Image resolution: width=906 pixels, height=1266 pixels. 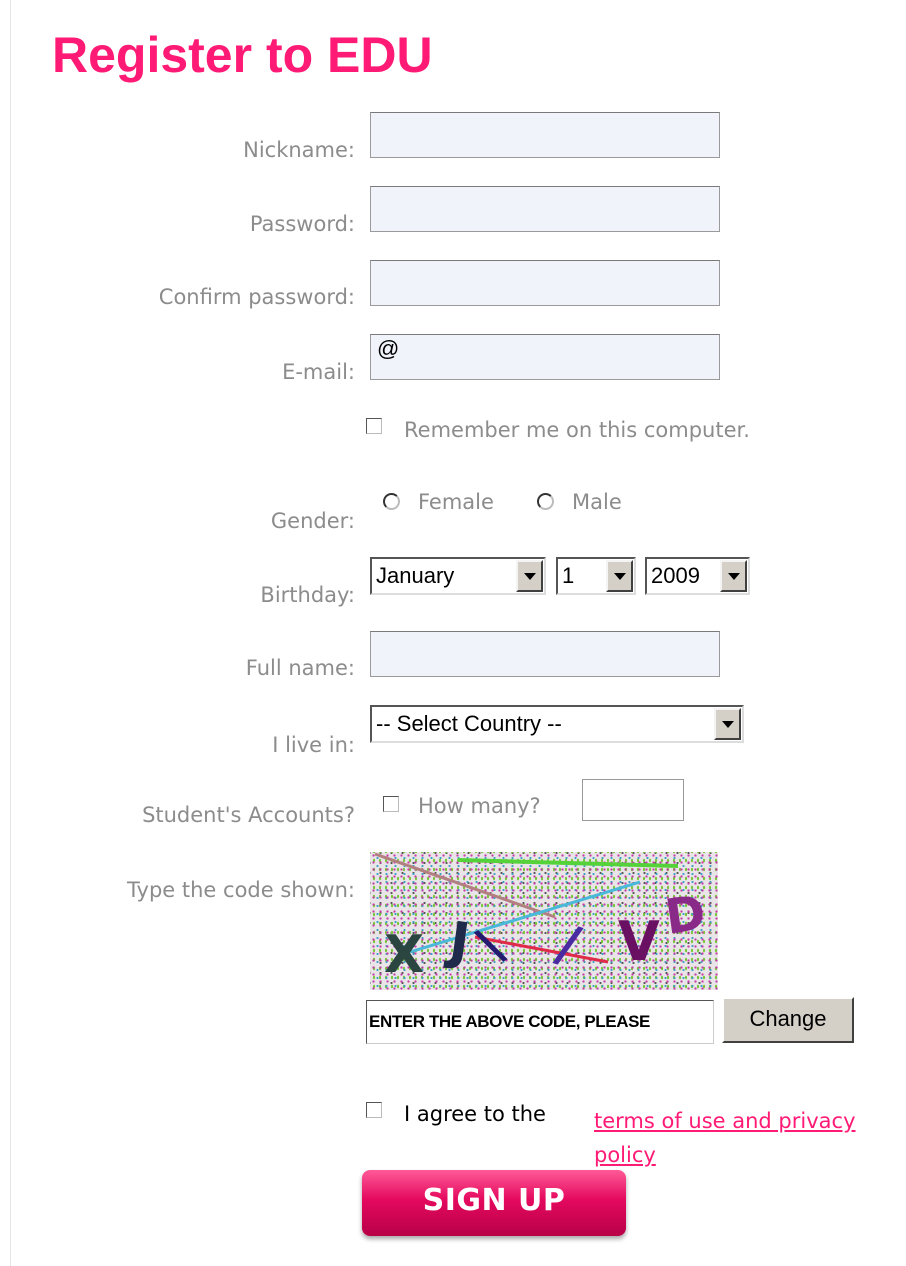 I want to click on remember-me-checkbox, so click(x=374, y=426).